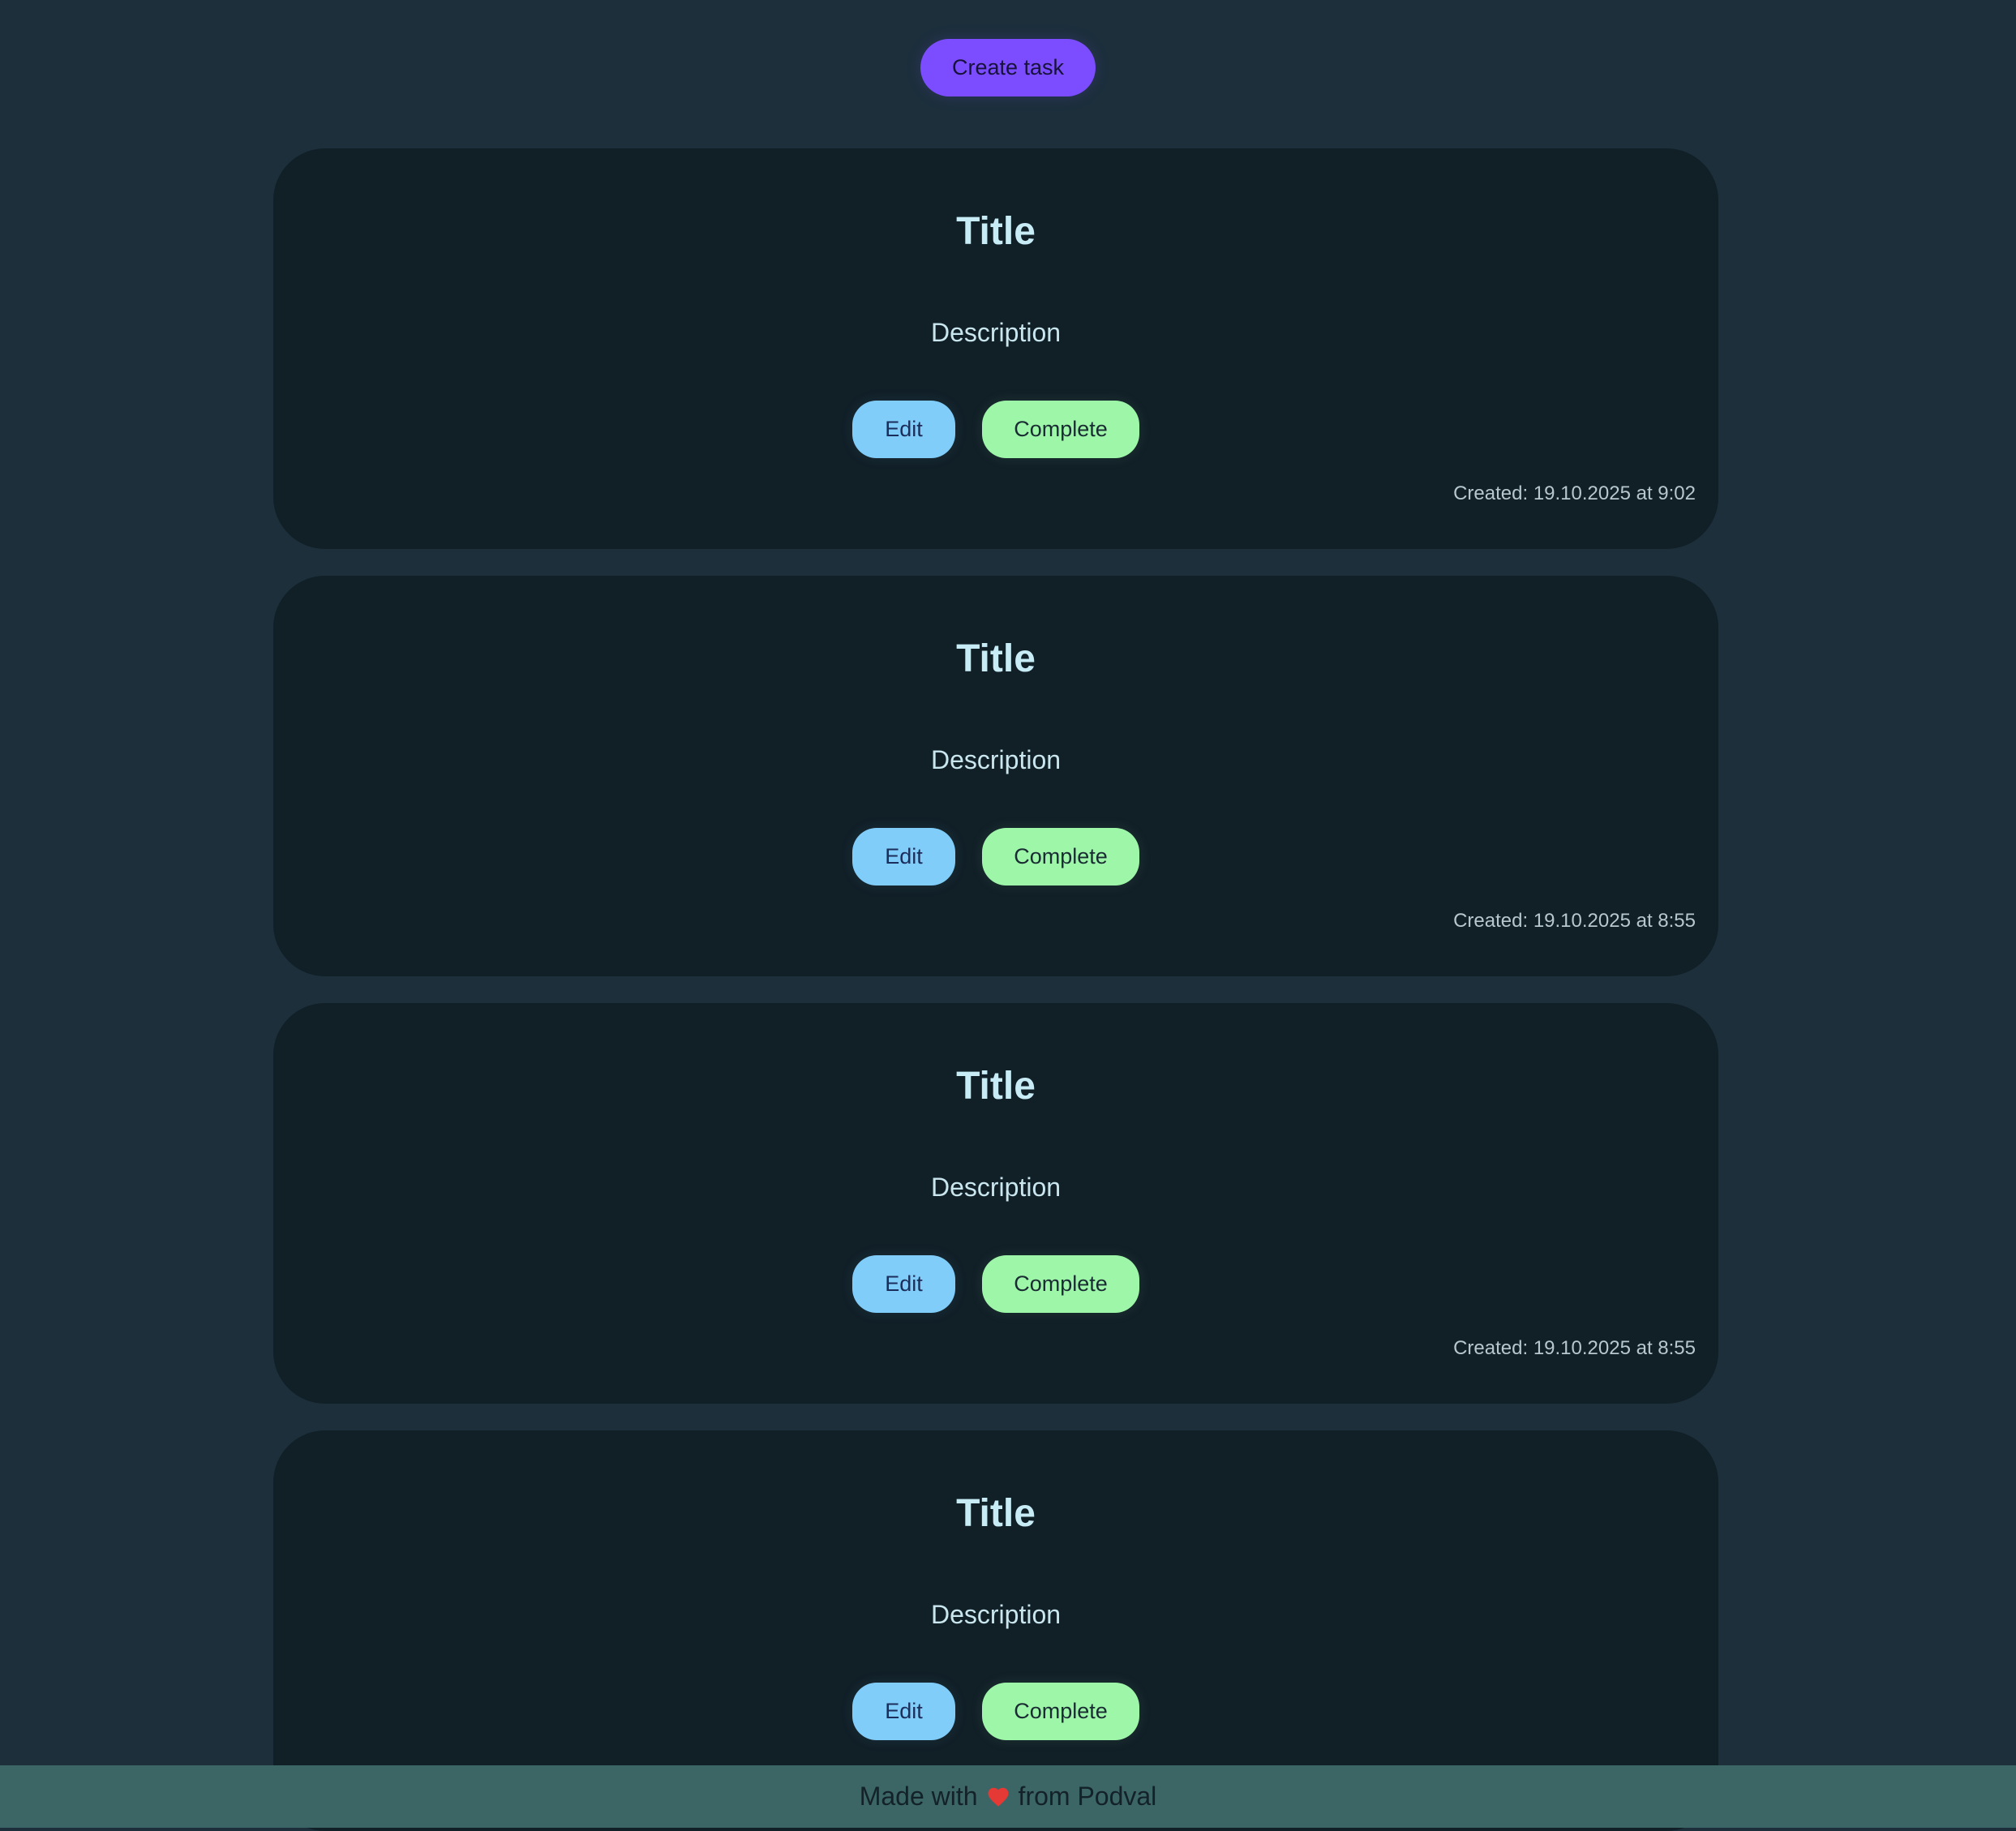 This screenshot has width=2016, height=1831. I want to click on heart-icon, so click(998, 1797).